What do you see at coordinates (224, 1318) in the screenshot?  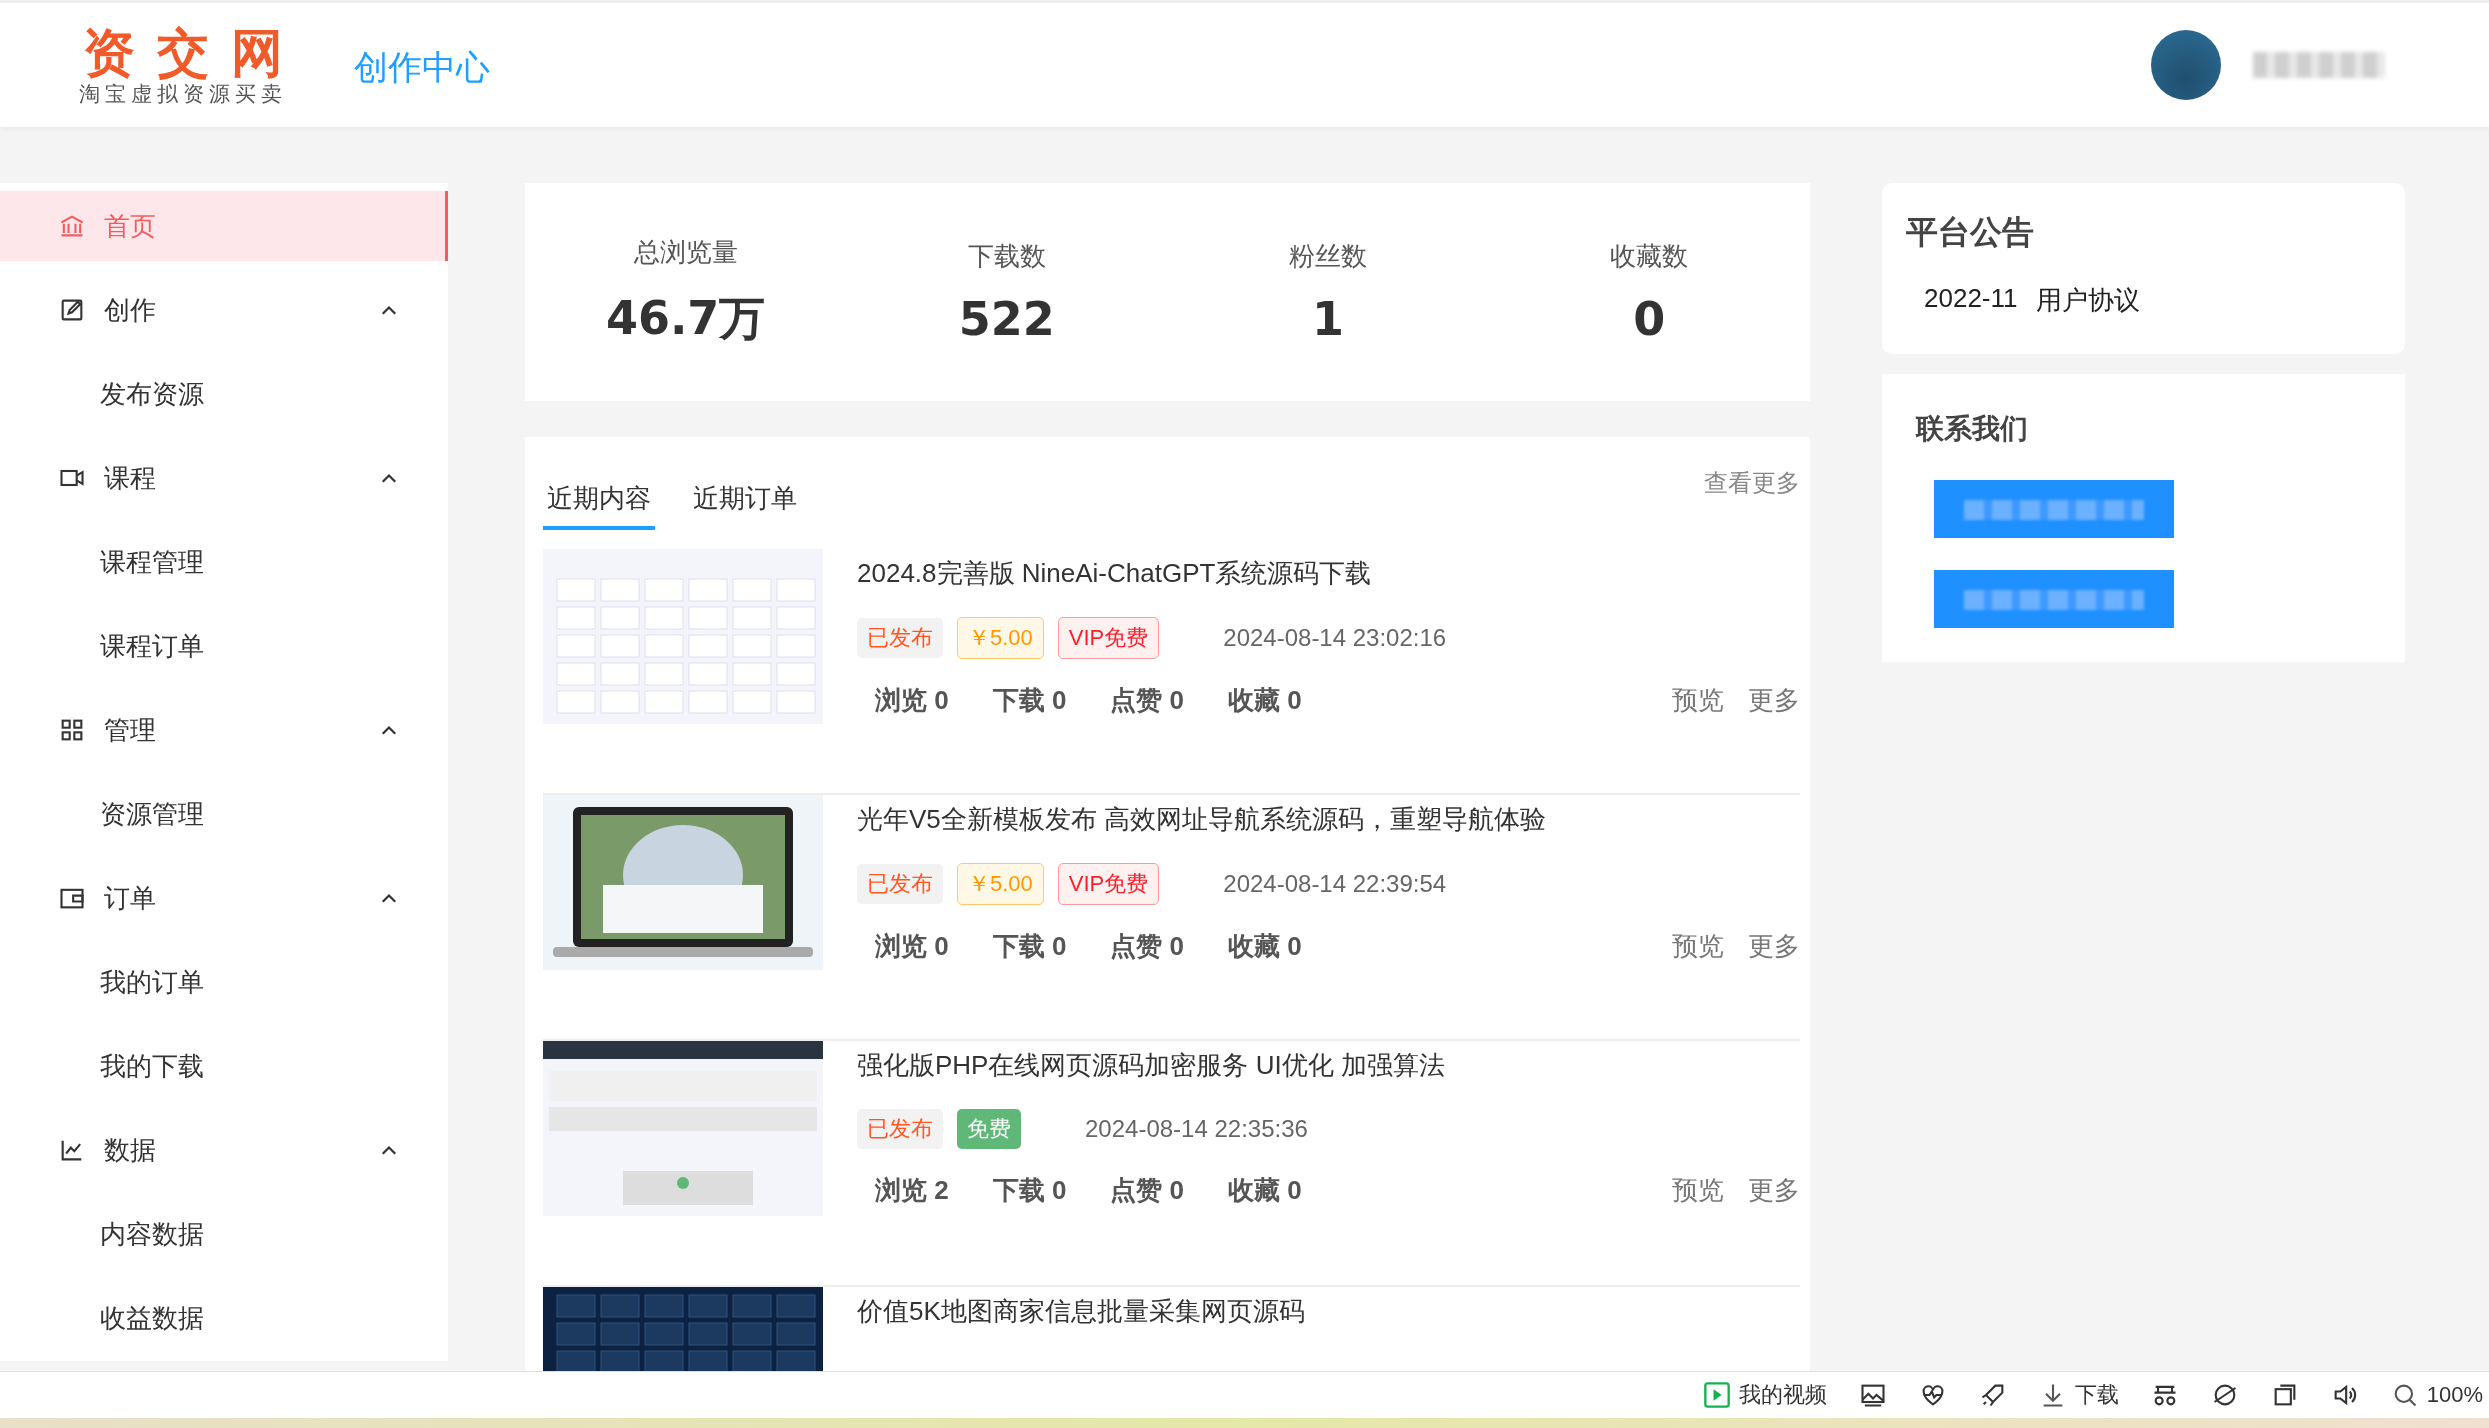 I see `sidebar-subitem: 收益数据` at bounding box center [224, 1318].